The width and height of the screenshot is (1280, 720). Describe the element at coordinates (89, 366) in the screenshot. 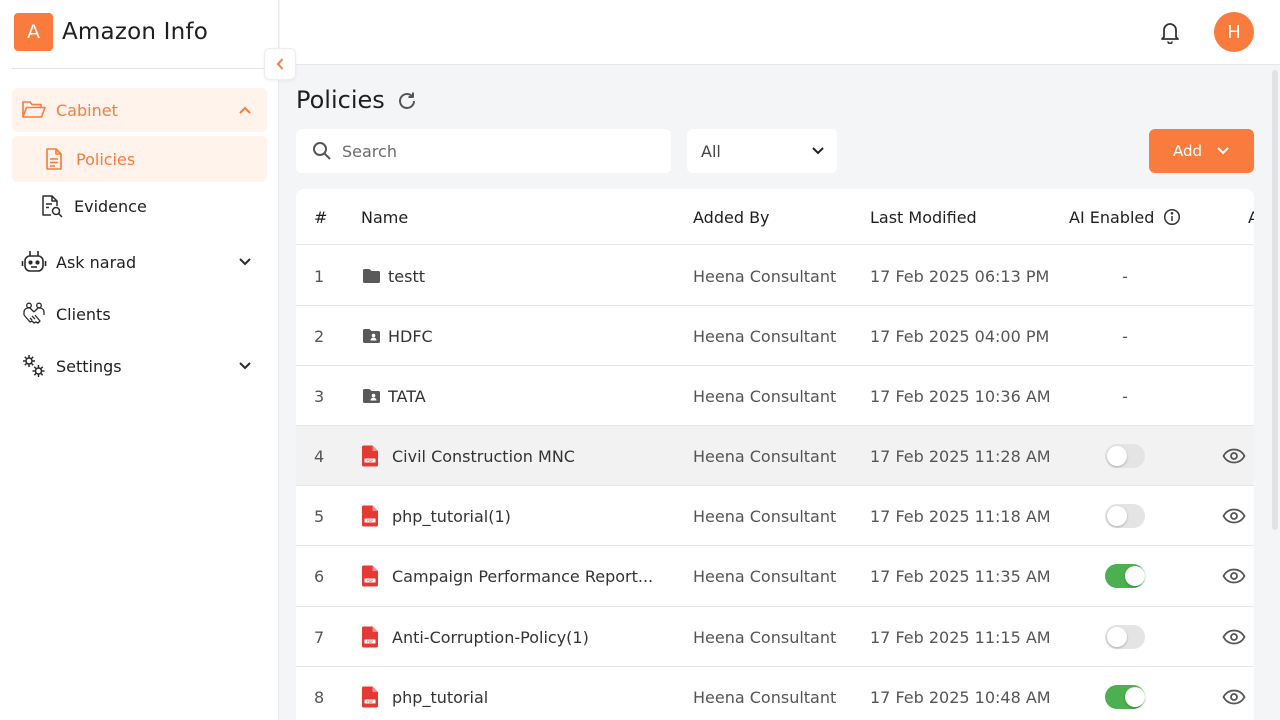

I see `sidebar-item-label: Settings` at that location.